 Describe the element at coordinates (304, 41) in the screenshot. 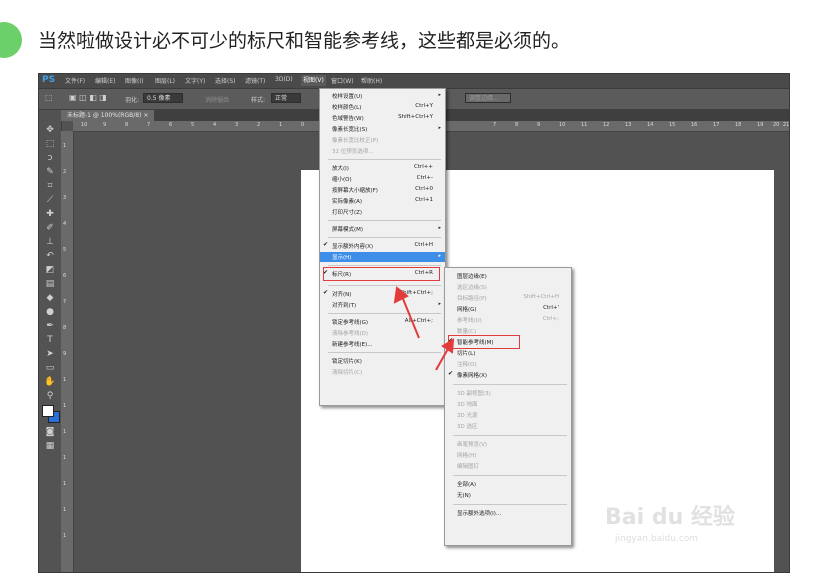

I see `caption-text: 当然啦做设计必不可少的标尺和智能参考线，这些都是必须的。` at that location.